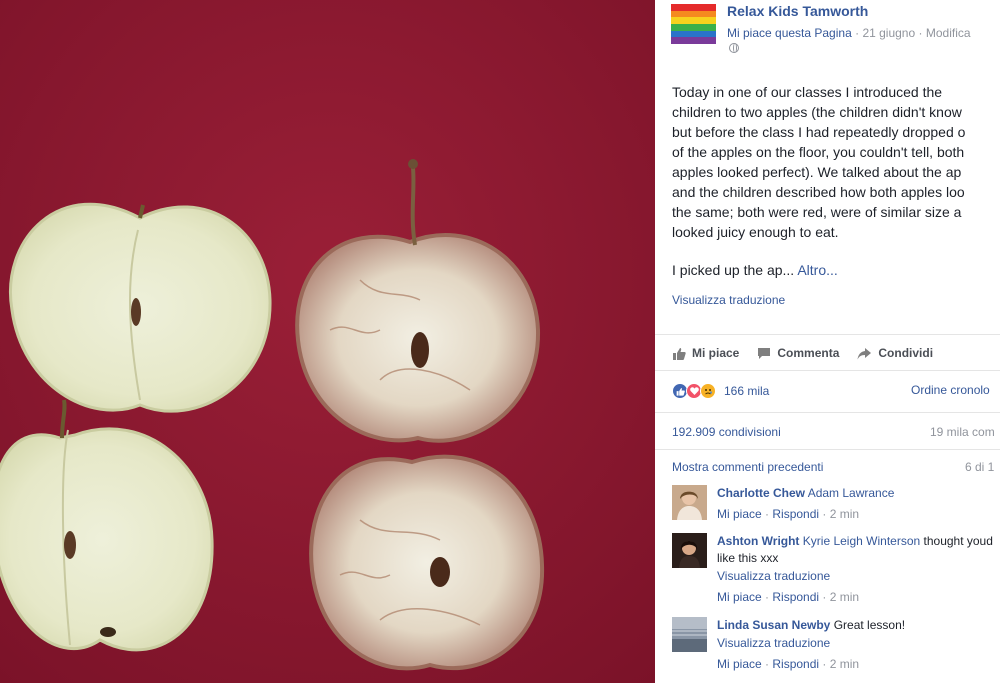  Describe the element at coordinates (734, 48) in the screenshot. I see `globe-icon` at that location.